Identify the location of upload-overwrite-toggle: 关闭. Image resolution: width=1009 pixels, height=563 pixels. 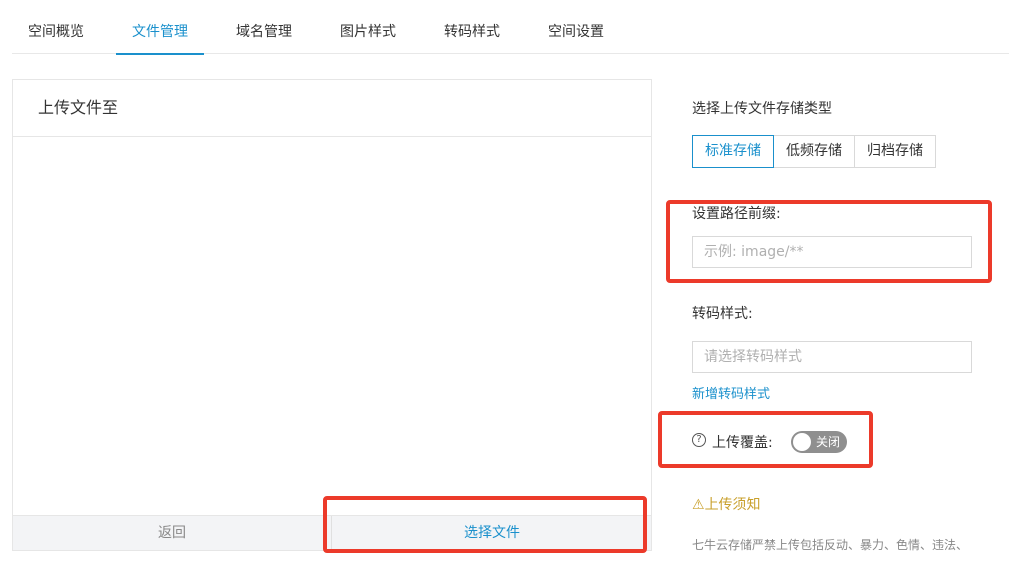
(819, 442).